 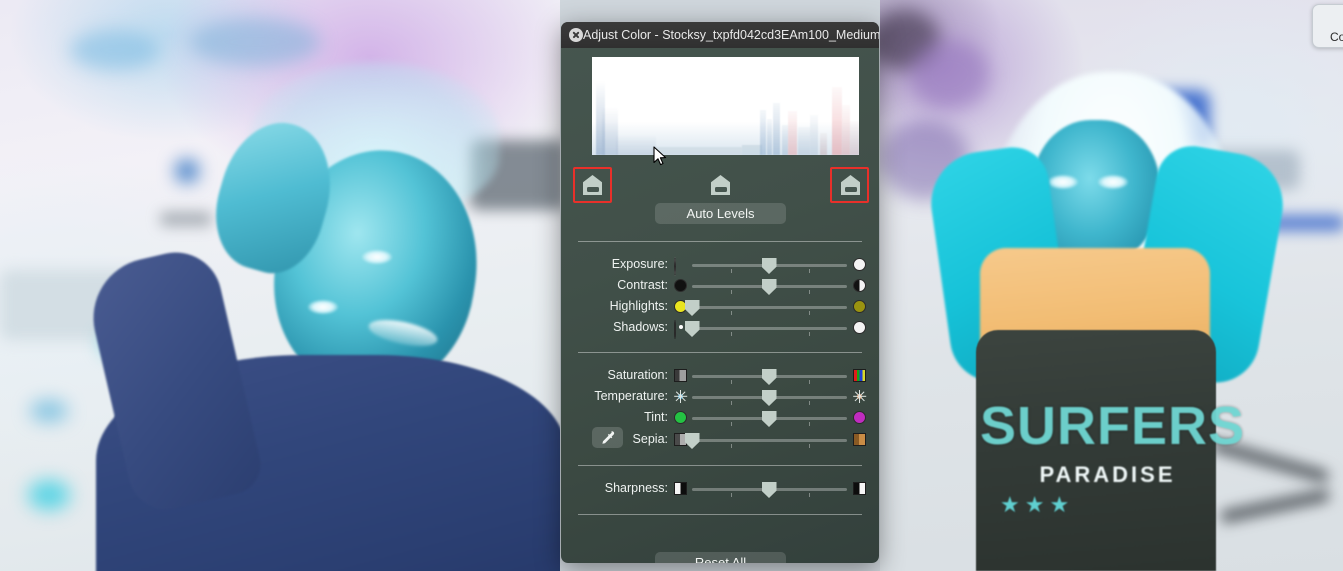 I want to click on bright-circle-icon, so click(x=859, y=327).